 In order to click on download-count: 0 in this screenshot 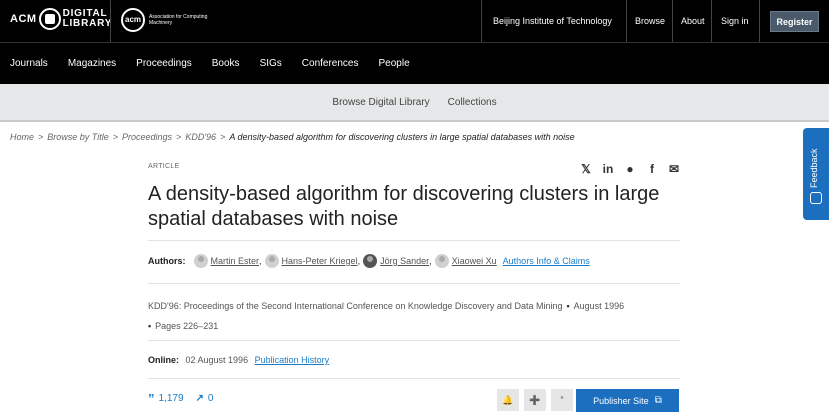, I will do `click(211, 398)`.